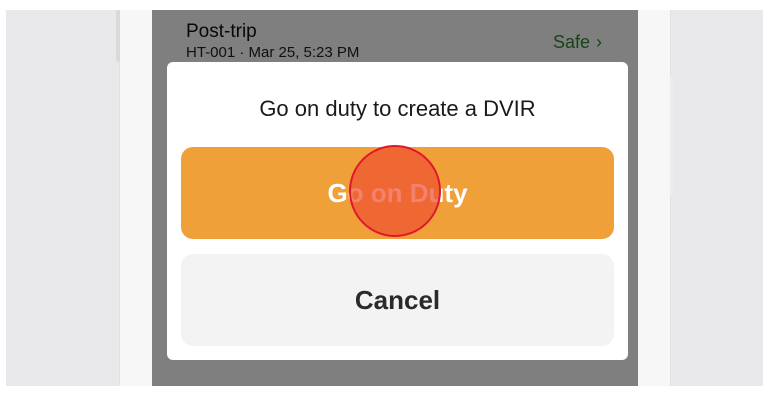 This screenshot has width=769, height=396. I want to click on go-on-duty-button: Go on Duty, so click(397, 193).